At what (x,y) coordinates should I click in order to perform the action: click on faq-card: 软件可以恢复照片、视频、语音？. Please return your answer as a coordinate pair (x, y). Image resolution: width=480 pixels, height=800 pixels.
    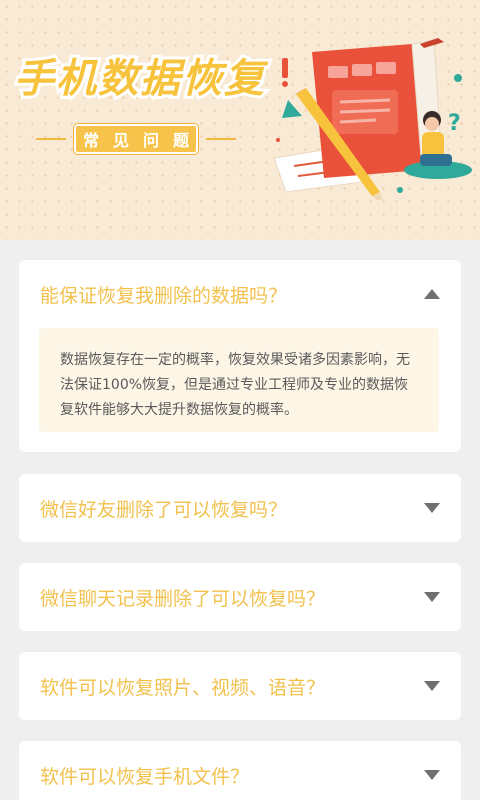
    Looking at the image, I should click on (240, 686).